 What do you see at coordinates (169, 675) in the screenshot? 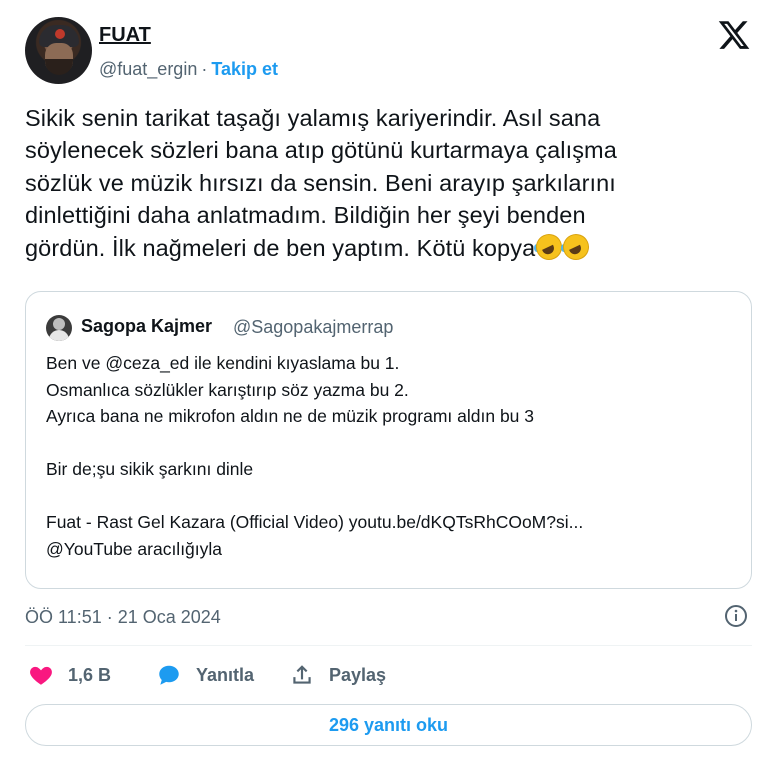
I see `reply-bubble-icon` at bounding box center [169, 675].